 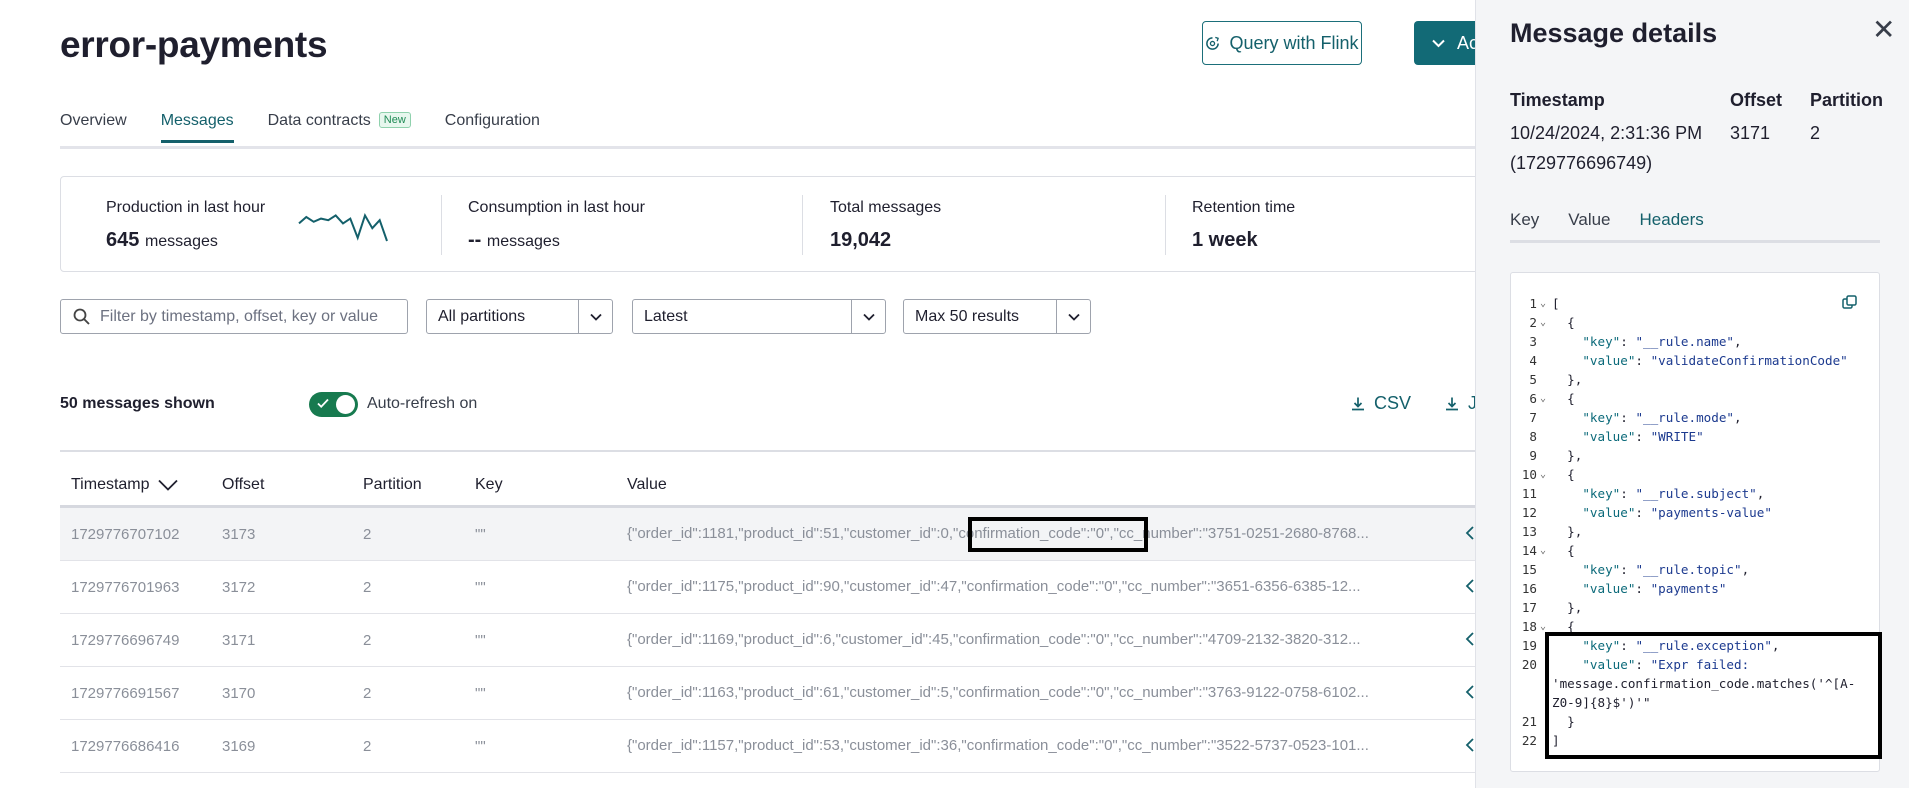 I want to click on code-text: "value": "payments", so click(x=1654, y=588).